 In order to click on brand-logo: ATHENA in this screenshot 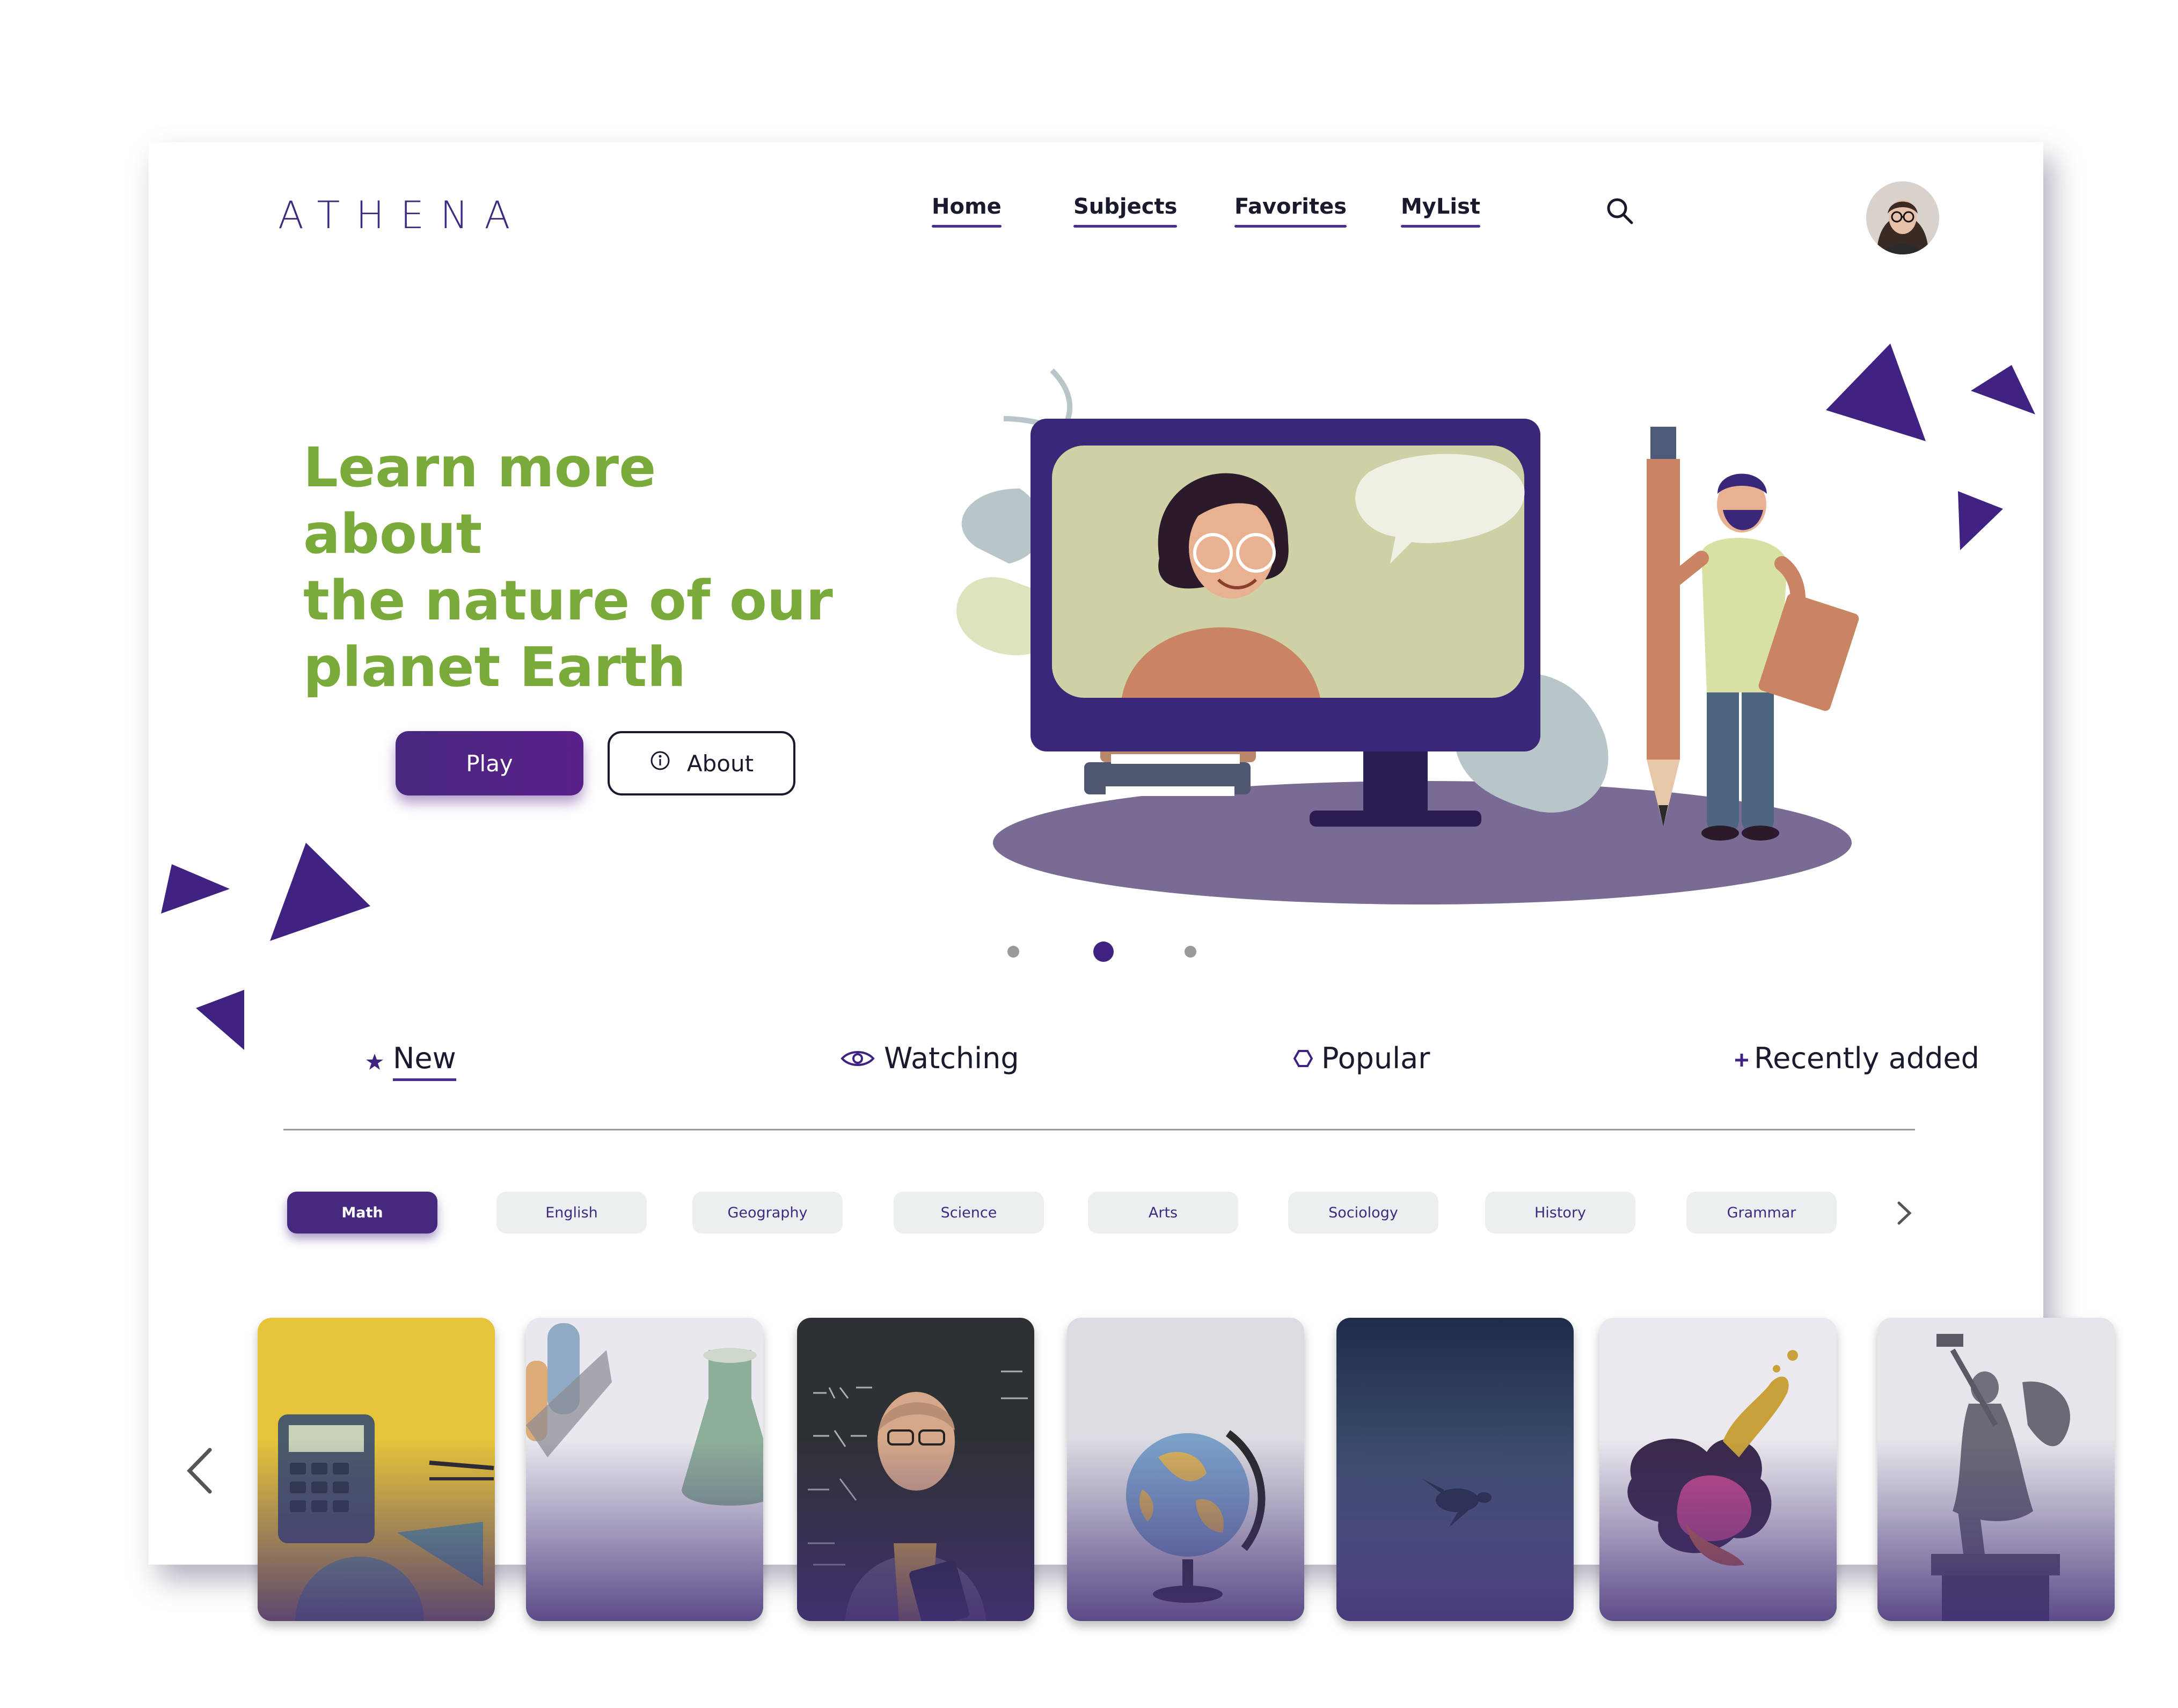, I will do `click(402, 215)`.